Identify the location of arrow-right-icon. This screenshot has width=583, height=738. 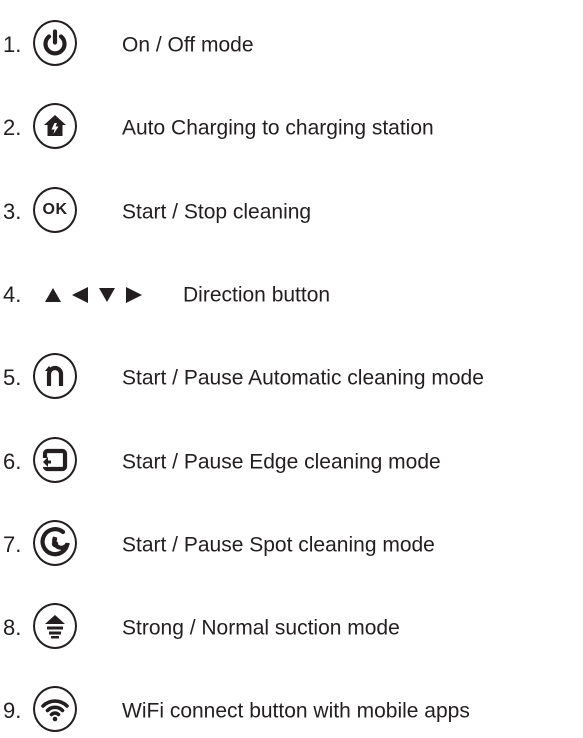
(134, 295).